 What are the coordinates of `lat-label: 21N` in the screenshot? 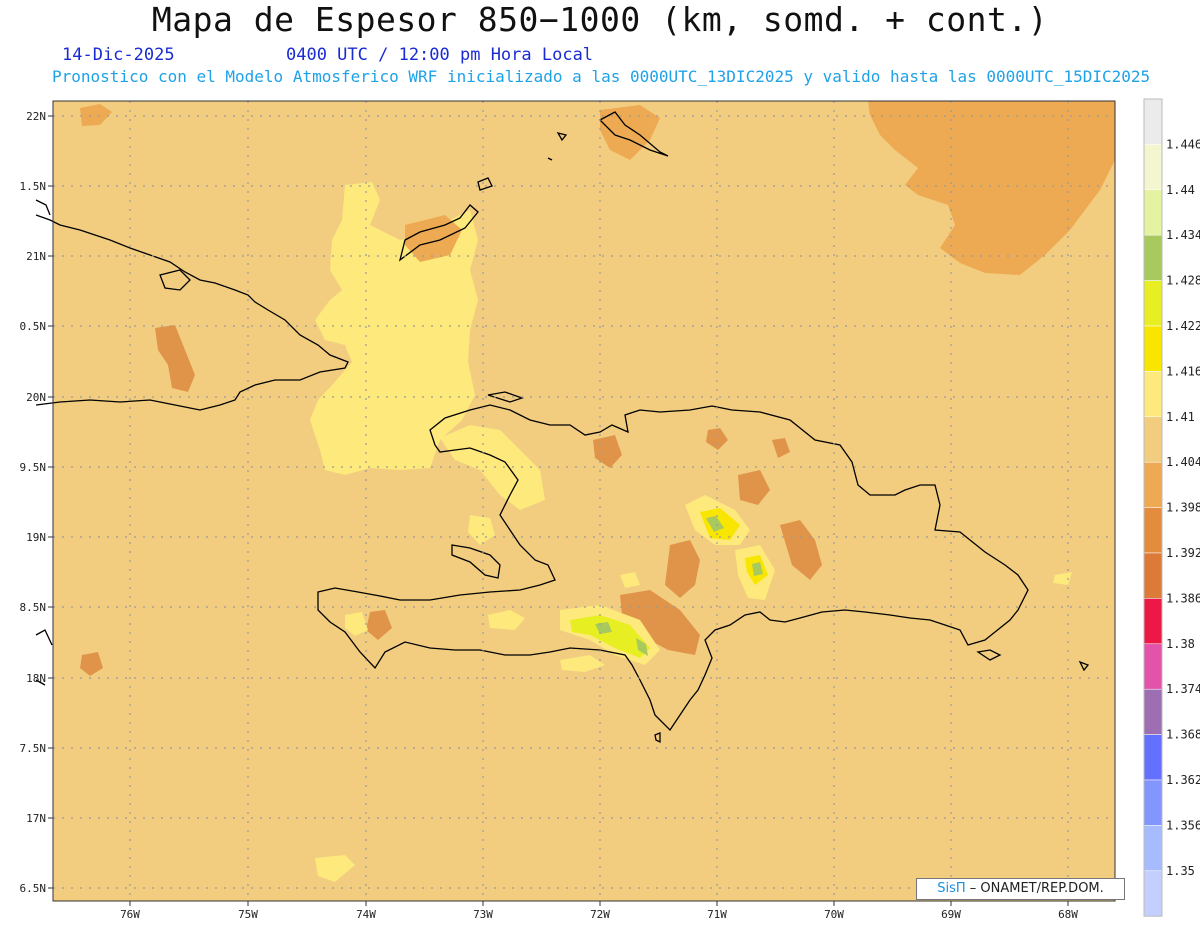 It's located at (36, 256).